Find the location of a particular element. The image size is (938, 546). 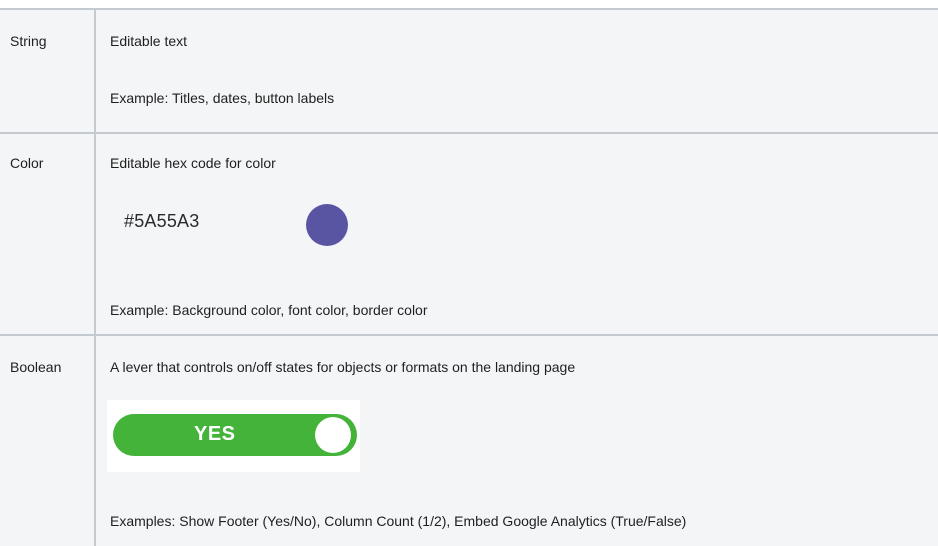

color-hex-sample: #5A55A3 is located at coordinates (162, 221).